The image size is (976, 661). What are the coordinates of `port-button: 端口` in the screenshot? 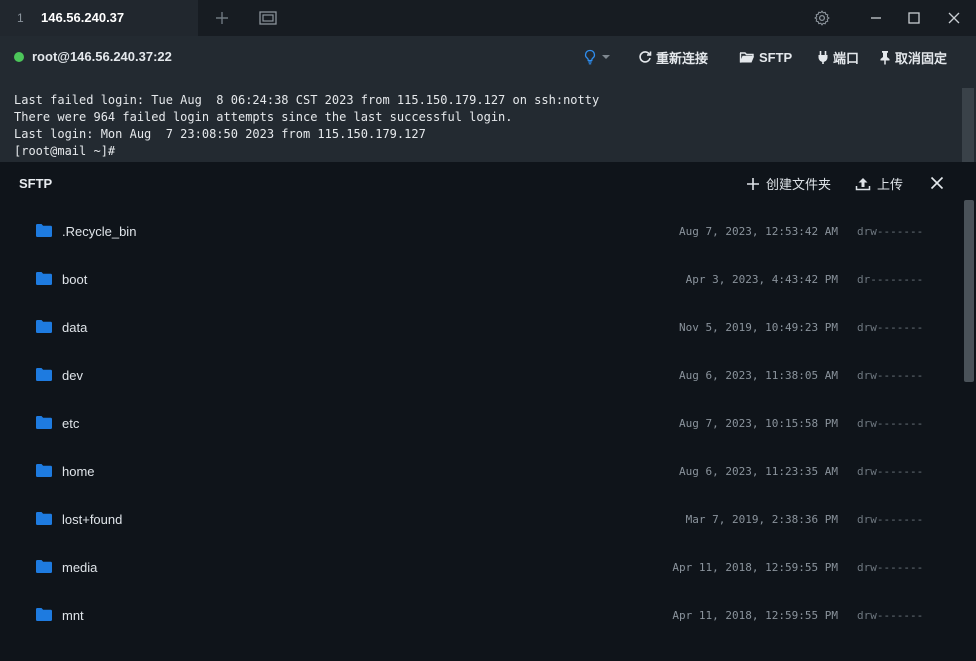 It's located at (838, 57).